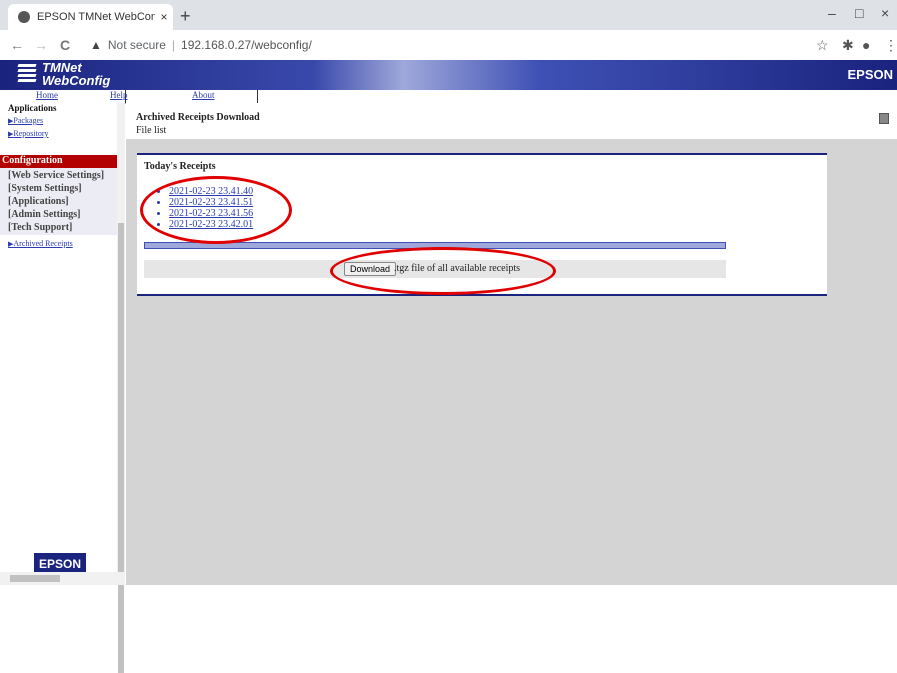 Image resolution: width=897 pixels, height=673 pixels. Describe the element at coordinates (370, 269) in the screenshot. I see `download-button: Download` at that location.